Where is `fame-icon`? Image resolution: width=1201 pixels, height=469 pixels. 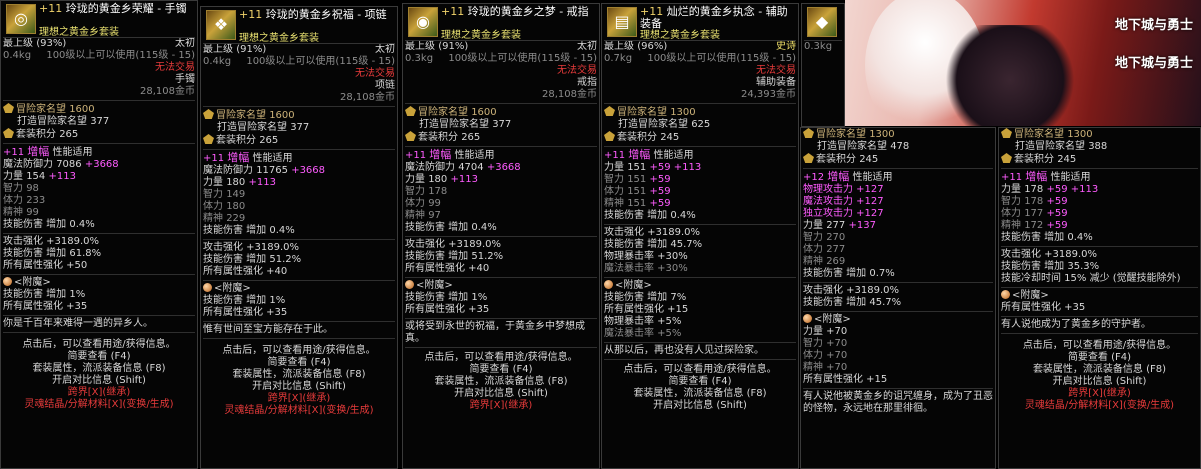
fame-icon is located at coordinates (808, 133).